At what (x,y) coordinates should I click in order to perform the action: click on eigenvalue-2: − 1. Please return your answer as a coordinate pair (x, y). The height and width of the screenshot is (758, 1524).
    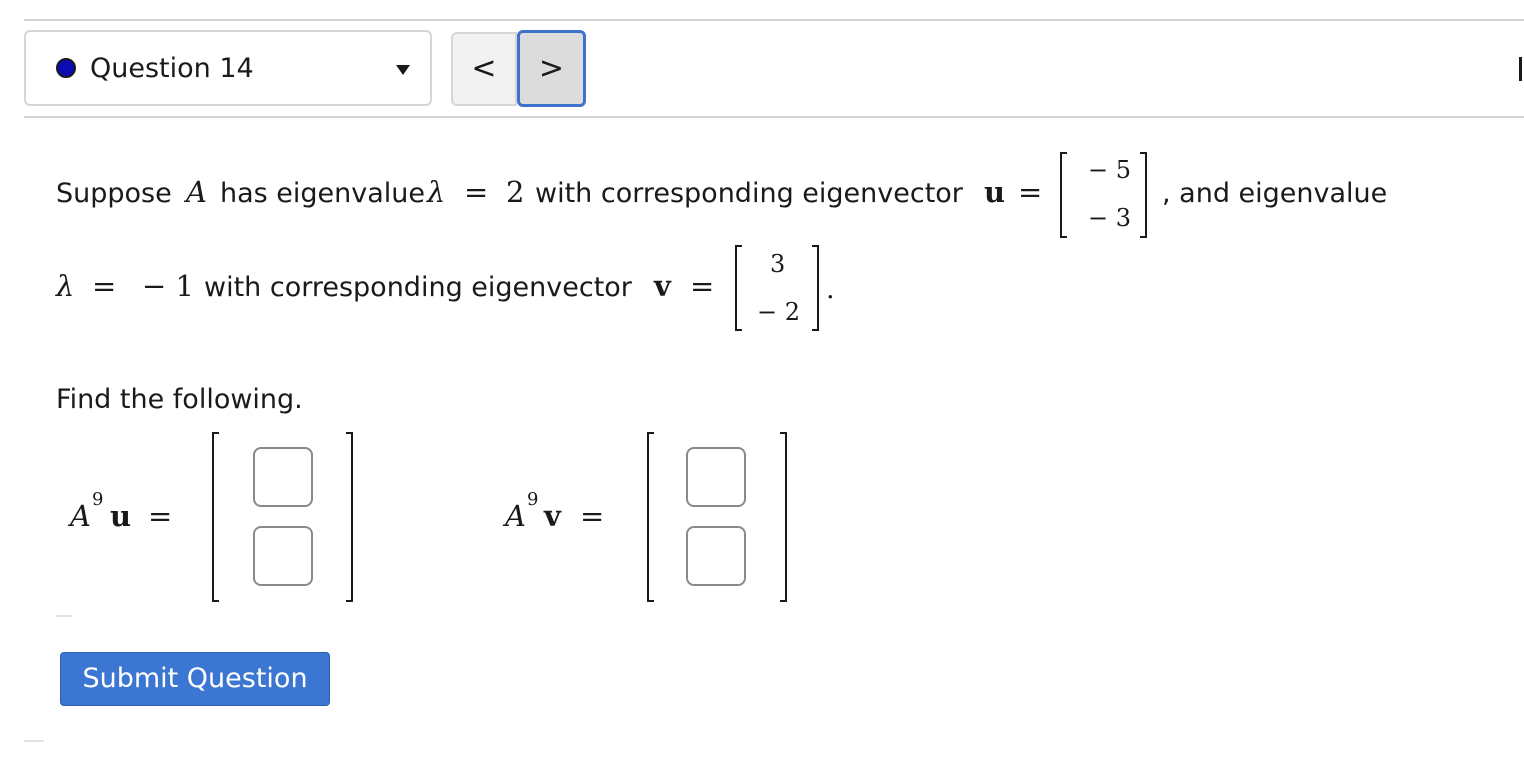
    Looking at the image, I should click on (168, 286).